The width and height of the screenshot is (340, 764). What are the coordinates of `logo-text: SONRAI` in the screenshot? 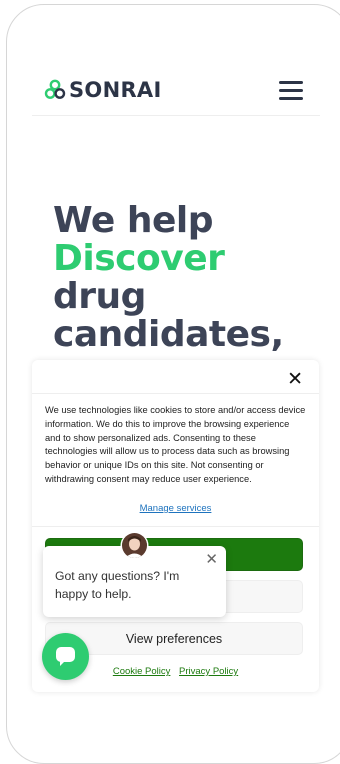 It's located at (115, 90).